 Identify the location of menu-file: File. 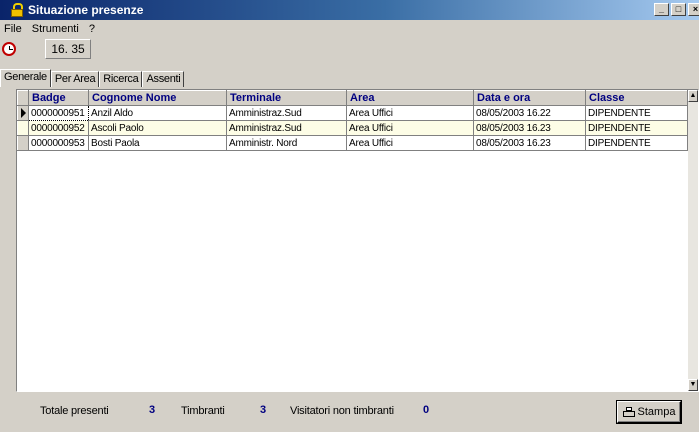
(14, 29).